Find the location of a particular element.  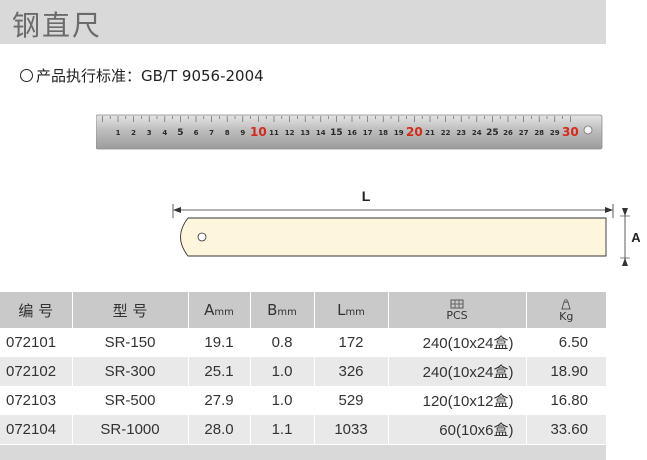

ruler-tick-label: 21 is located at coordinates (430, 133).